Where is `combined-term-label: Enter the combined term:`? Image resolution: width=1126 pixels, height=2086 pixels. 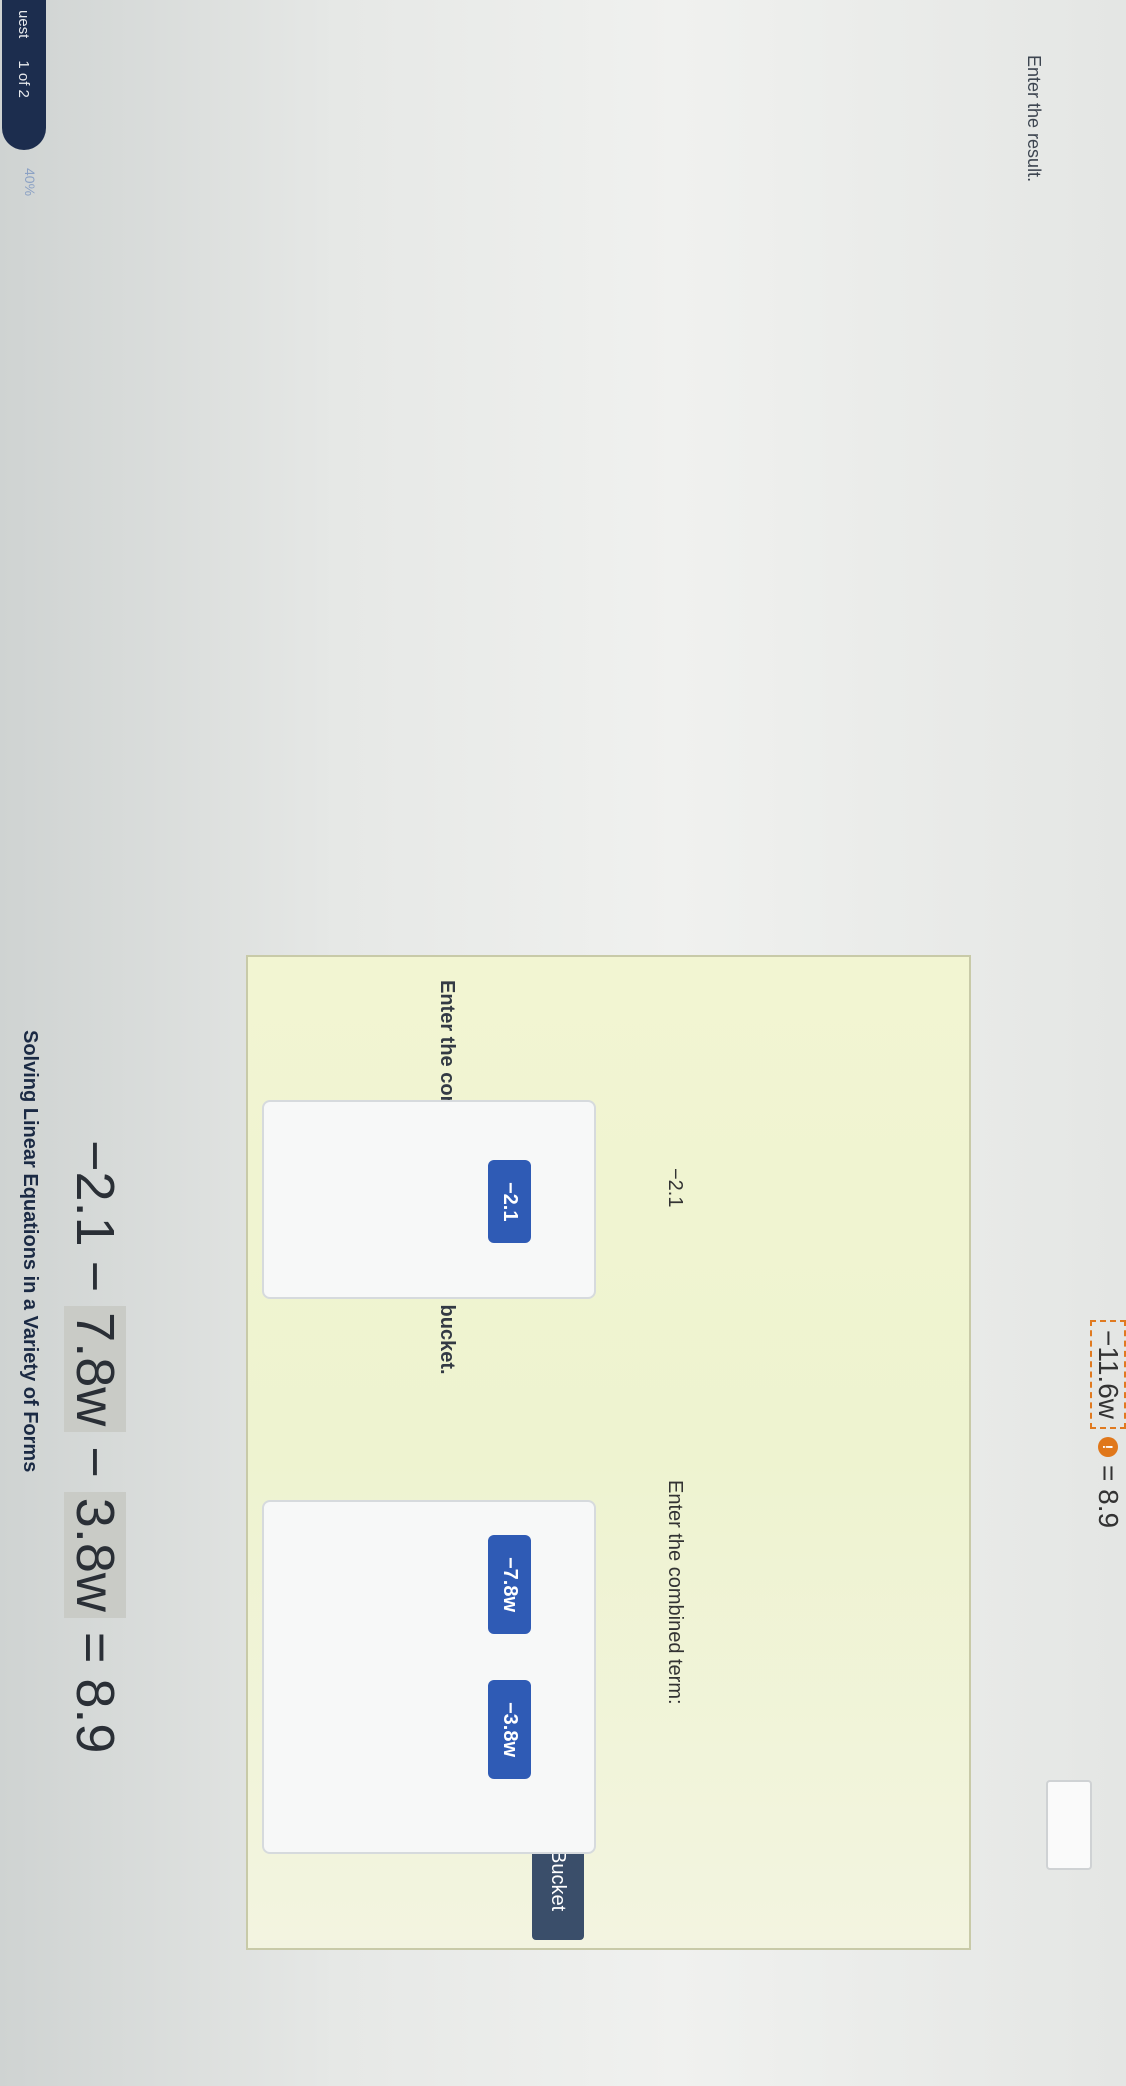 combined-term-label: Enter the combined term: is located at coordinates (675, 1592).